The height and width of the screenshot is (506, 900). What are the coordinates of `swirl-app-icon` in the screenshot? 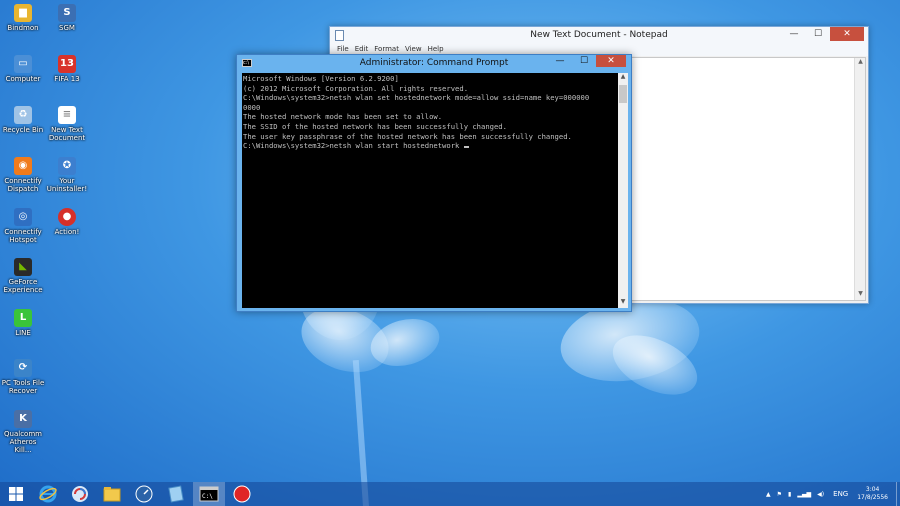 It's located at (80, 494).